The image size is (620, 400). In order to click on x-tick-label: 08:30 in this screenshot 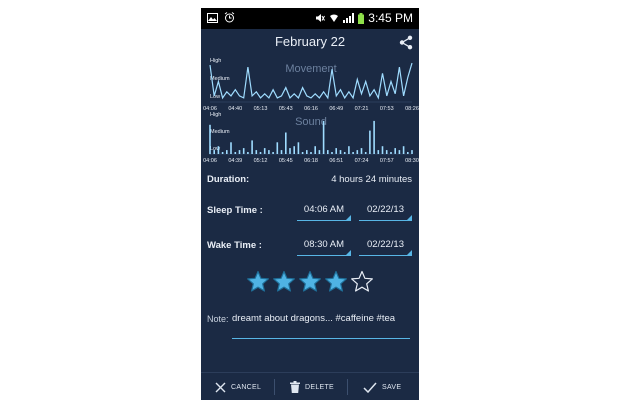, I will do `click(412, 161)`.